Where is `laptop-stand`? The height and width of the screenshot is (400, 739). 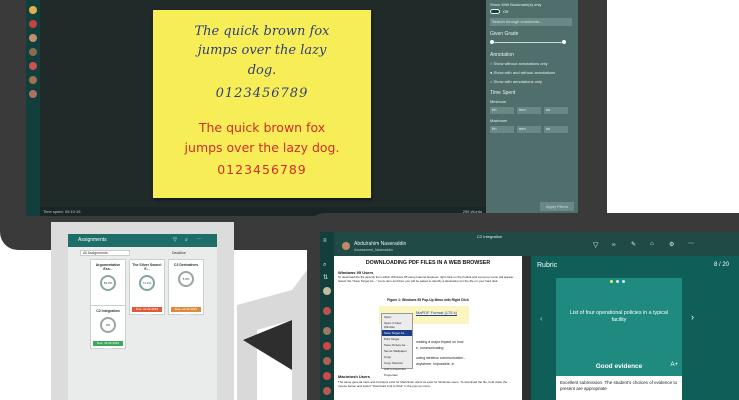
laptop-stand is located at coordinates (272, 335).